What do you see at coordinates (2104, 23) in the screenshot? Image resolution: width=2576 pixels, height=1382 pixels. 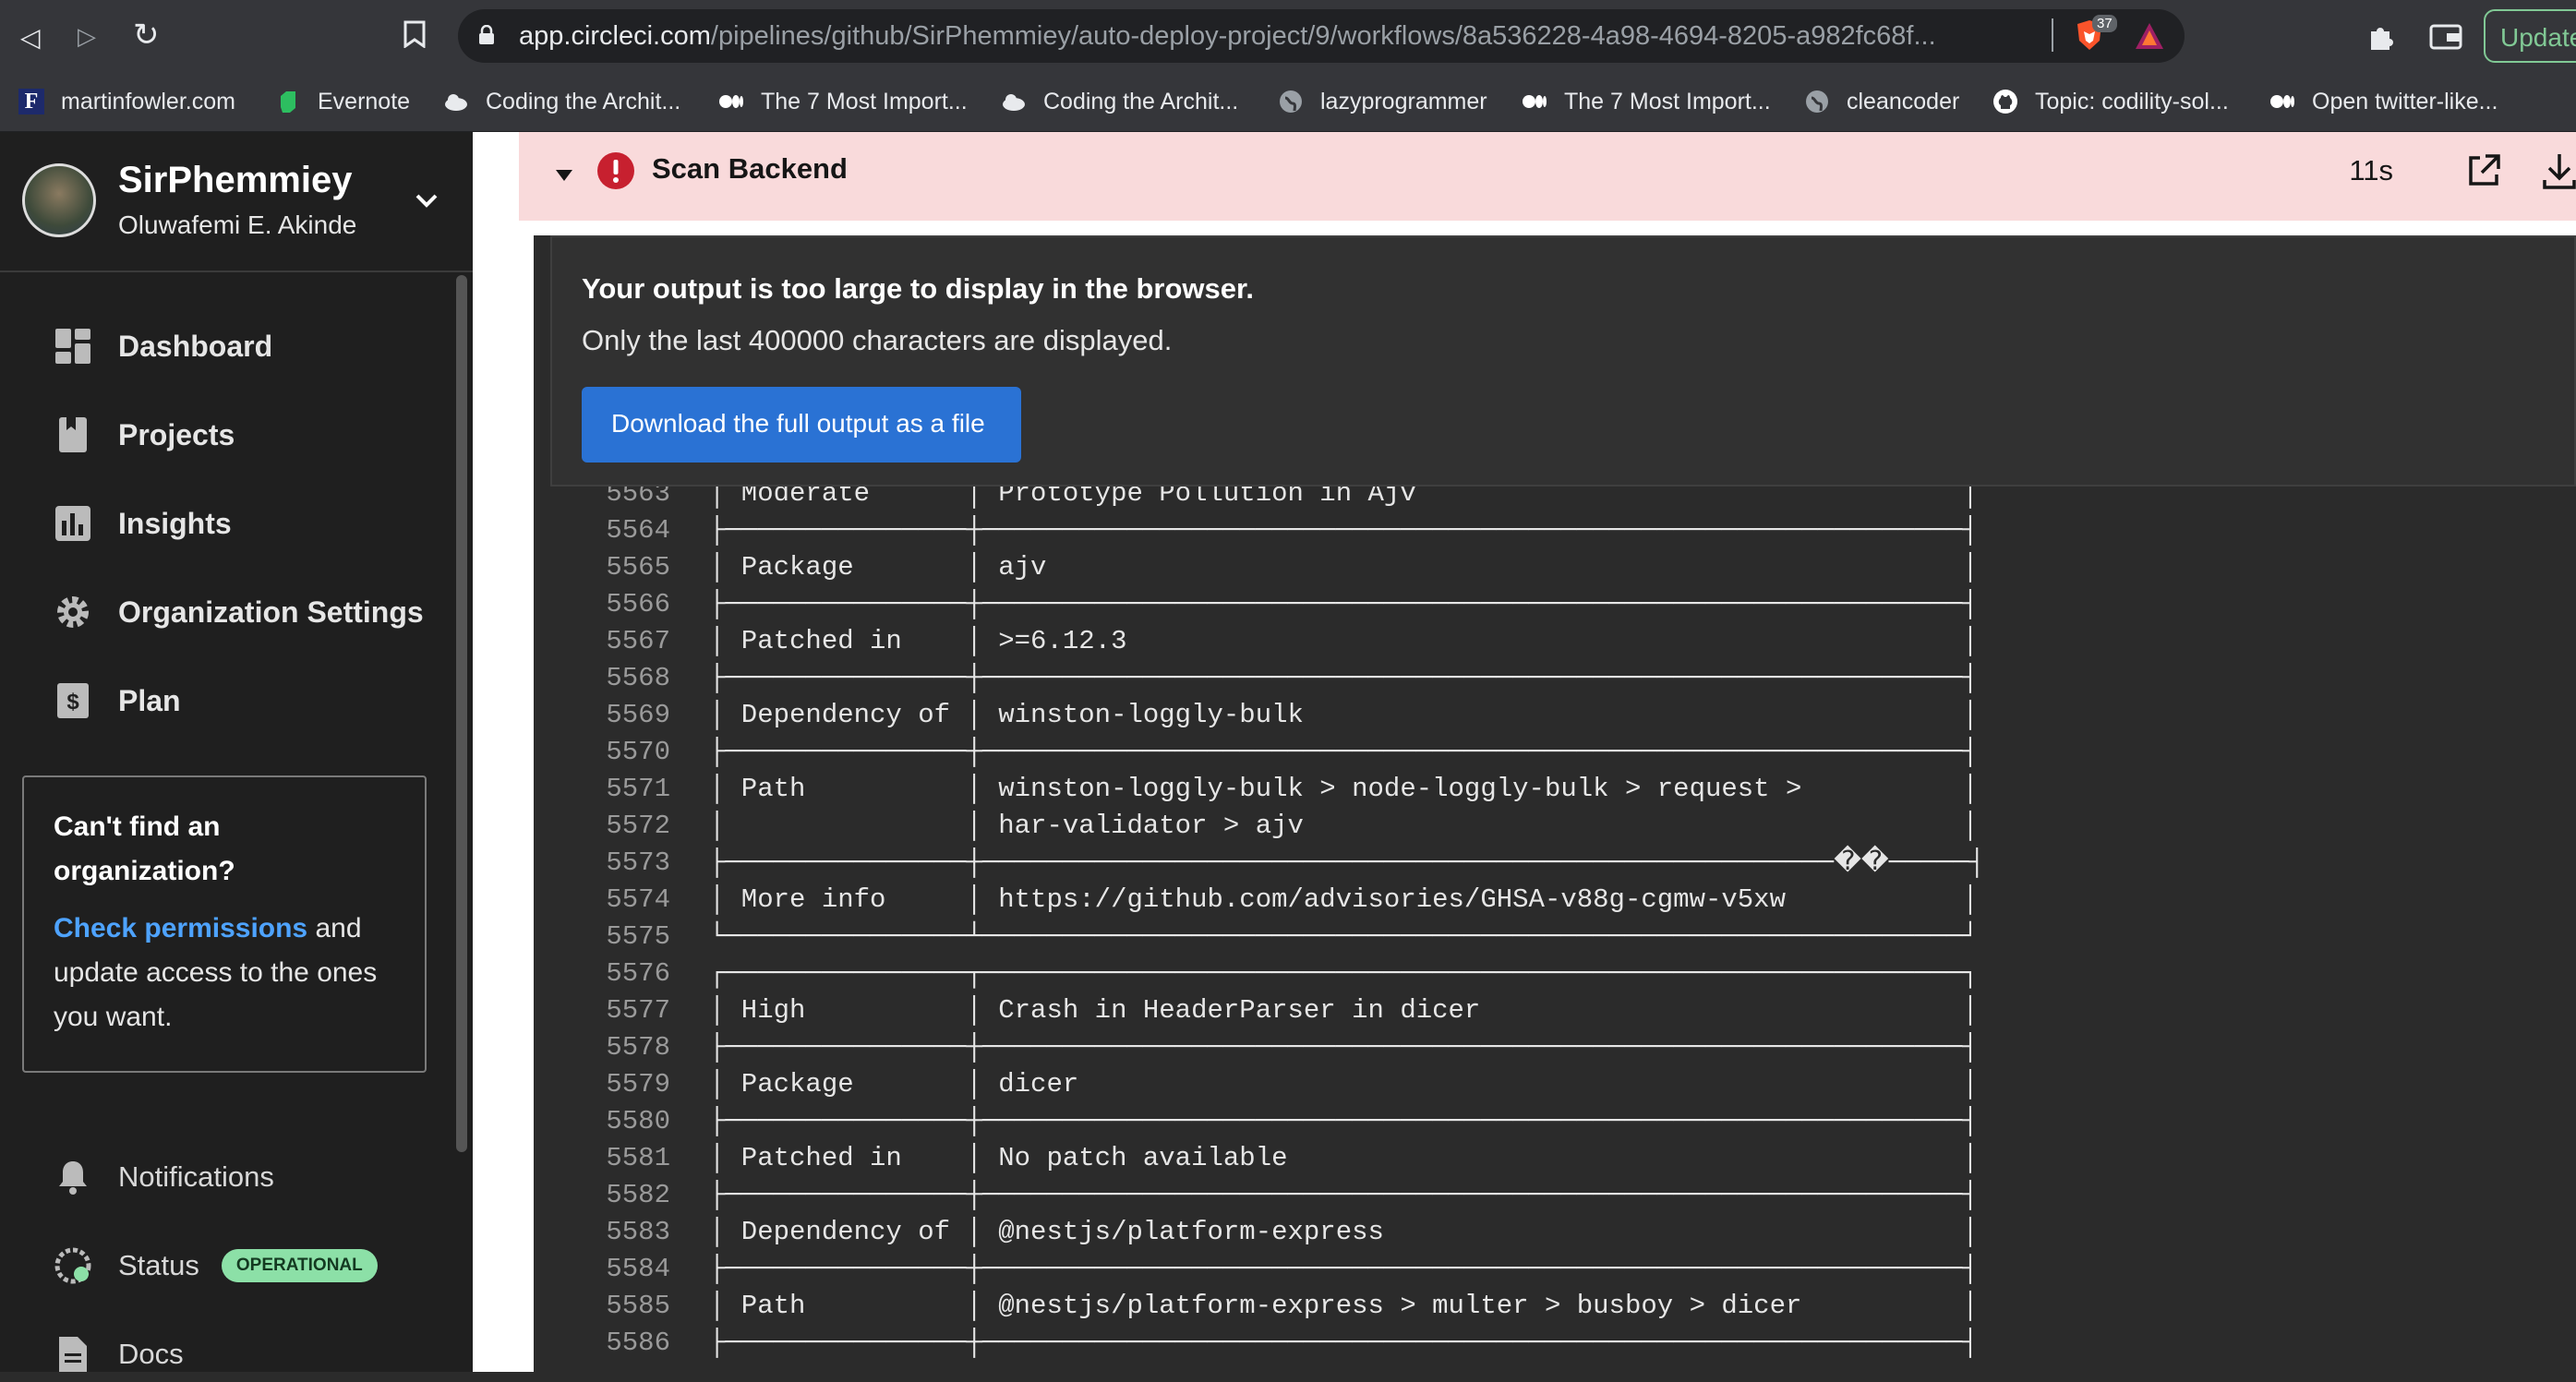 I see `brave-count-badge: 37` at bounding box center [2104, 23].